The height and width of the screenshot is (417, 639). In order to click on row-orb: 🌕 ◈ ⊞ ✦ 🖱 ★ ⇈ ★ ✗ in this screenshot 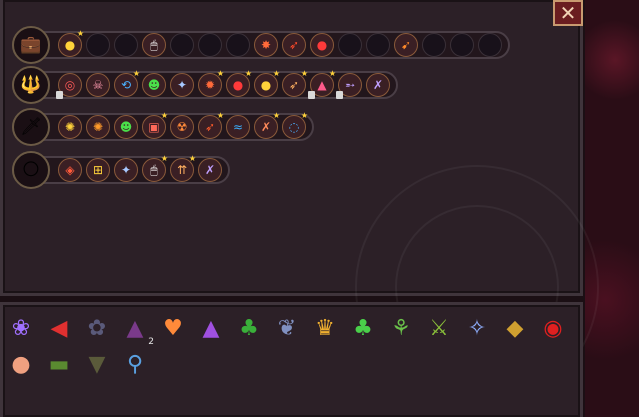, I will do `click(121, 170)`.